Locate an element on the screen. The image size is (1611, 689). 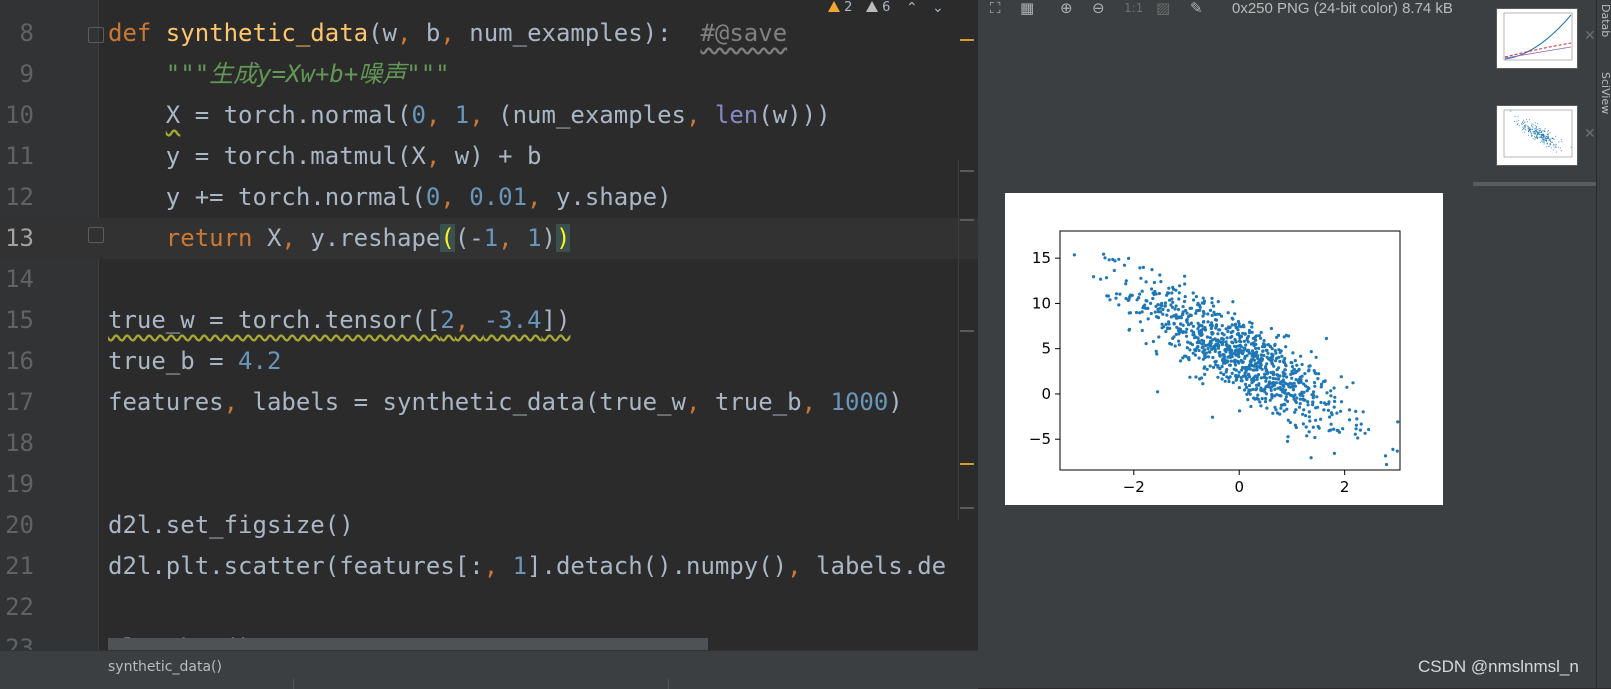
code-line: 19 is located at coordinates (489, 484).